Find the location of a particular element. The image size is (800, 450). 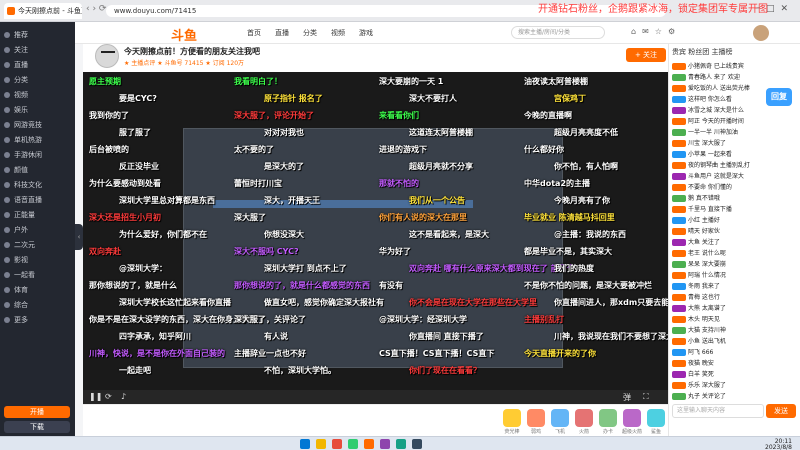

chat-row-text: 这样吧 你怎么看 is located at coordinates (710, 99).